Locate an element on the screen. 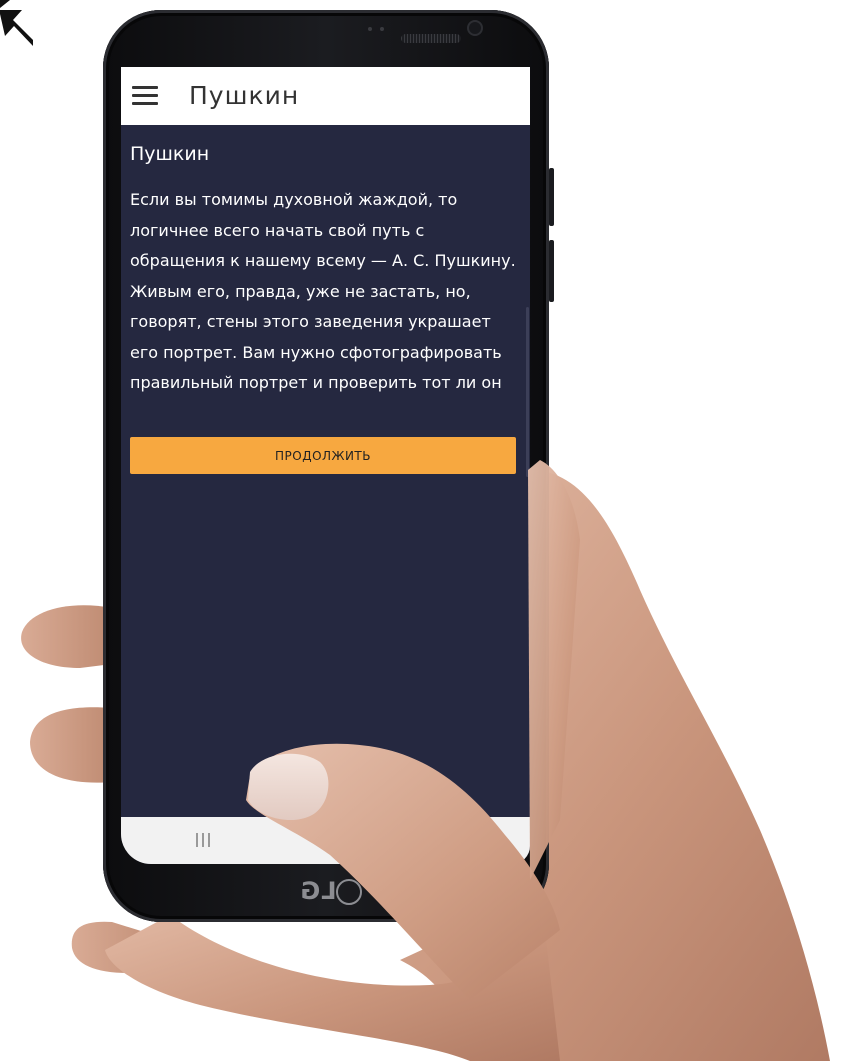 The image size is (843, 1061). power-button is located at coordinates (551, 271).